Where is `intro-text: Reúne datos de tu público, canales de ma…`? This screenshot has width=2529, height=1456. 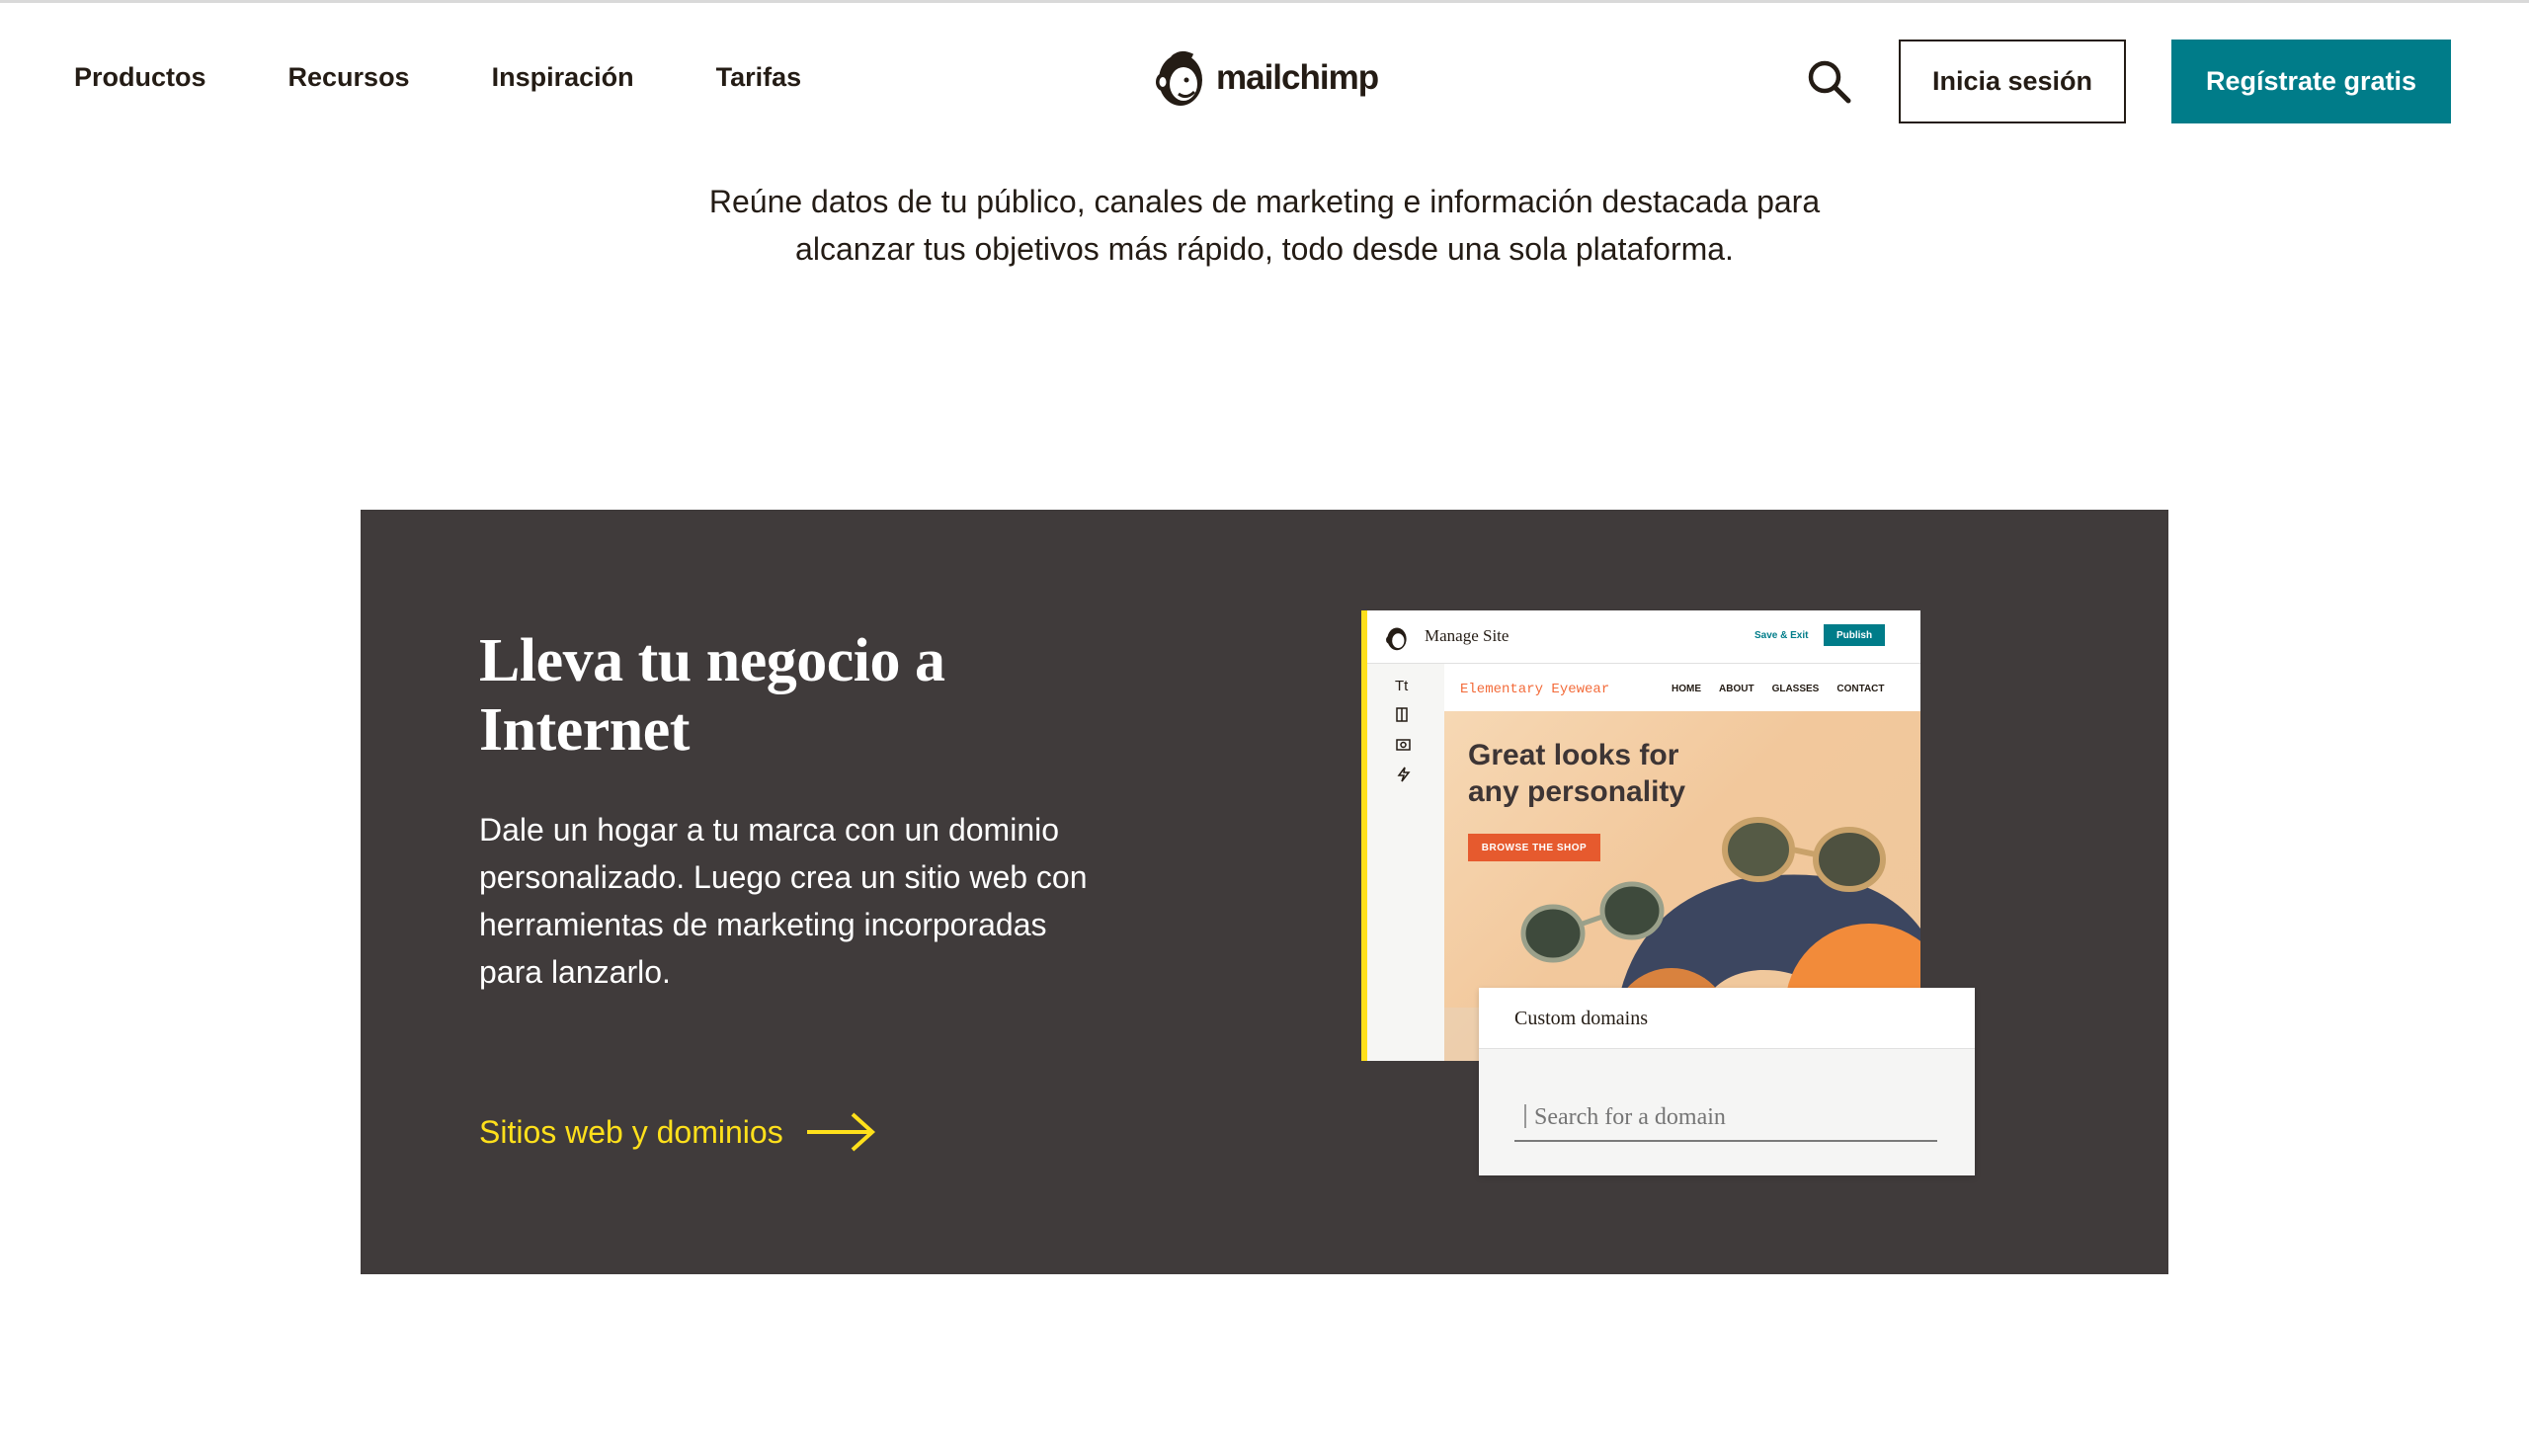 intro-text: Reúne datos de tu público, canales de ma… is located at coordinates (1264, 225).